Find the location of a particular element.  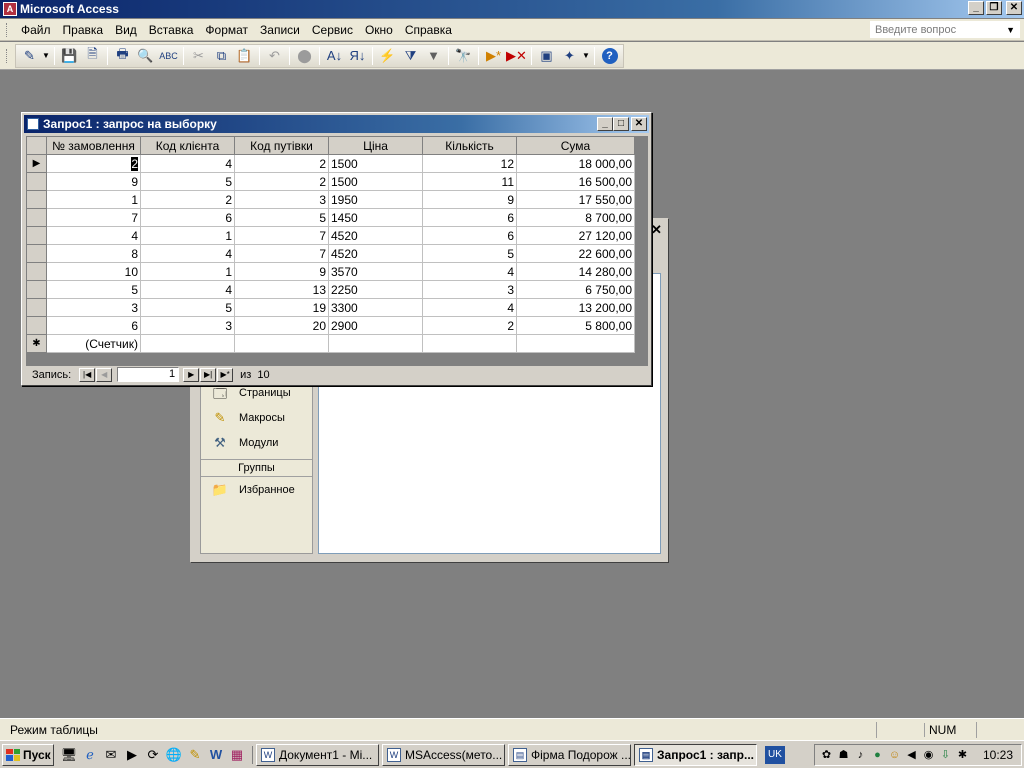

new-record-row: ✱ (Счетчик) is located at coordinates (330, 343).